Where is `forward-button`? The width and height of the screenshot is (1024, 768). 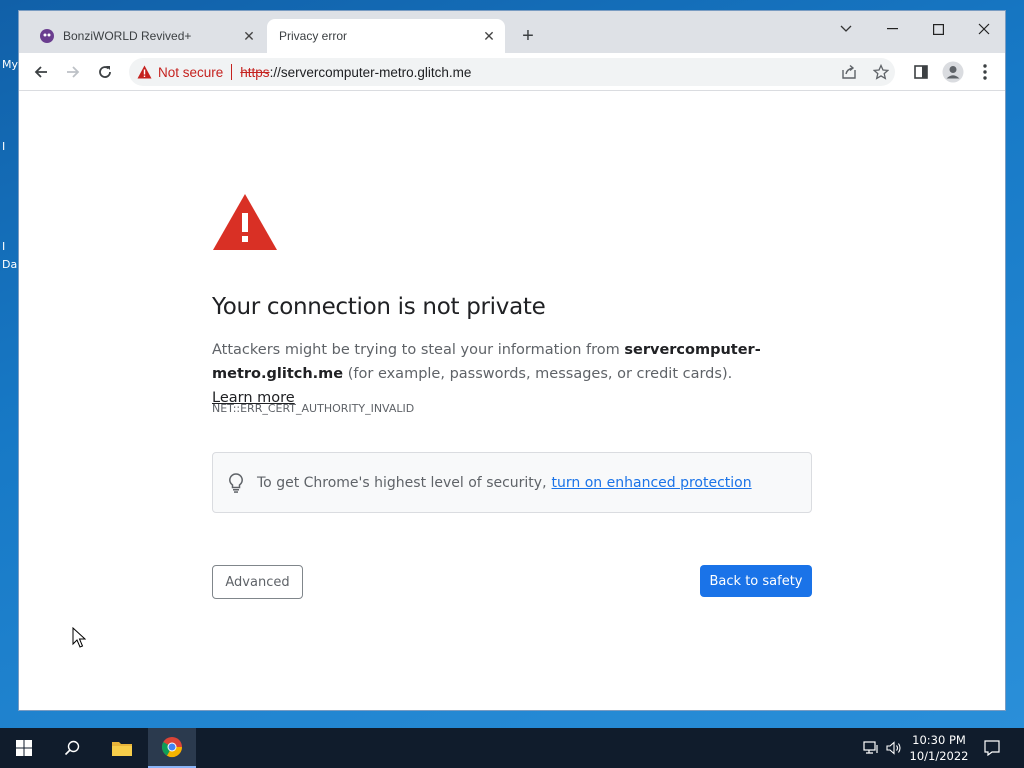
forward-button is located at coordinates (73, 72).